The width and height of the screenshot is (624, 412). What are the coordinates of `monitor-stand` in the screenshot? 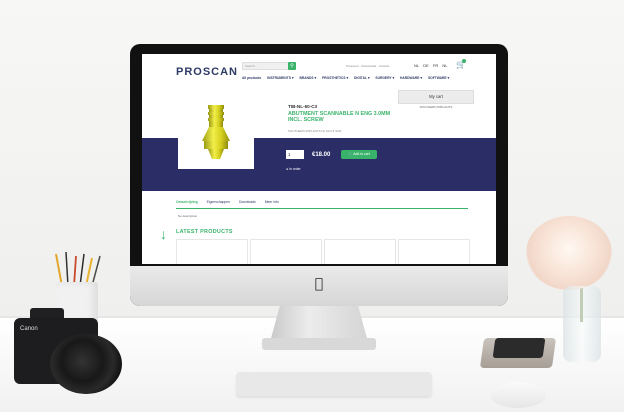 It's located at (319, 324).